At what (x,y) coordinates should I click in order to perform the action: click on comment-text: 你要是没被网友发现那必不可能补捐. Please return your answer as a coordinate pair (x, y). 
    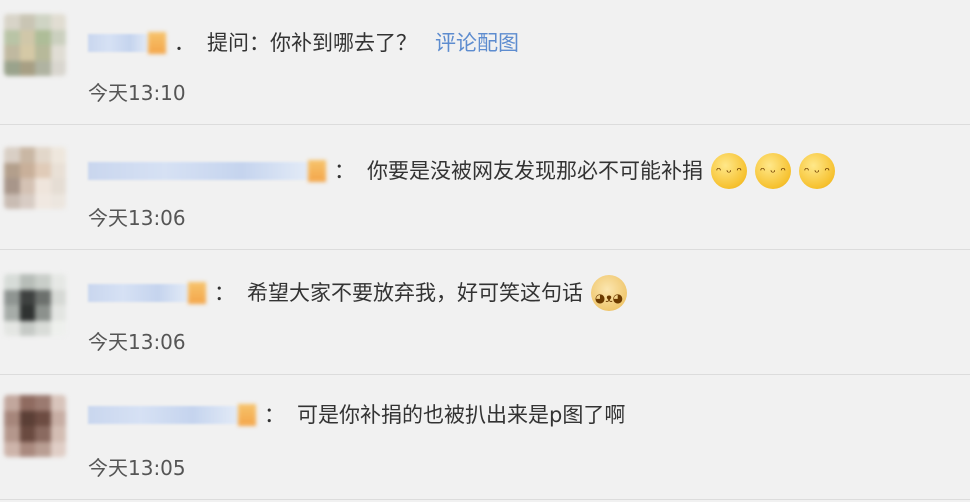
    Looking at the image, I should click on (535, 171).